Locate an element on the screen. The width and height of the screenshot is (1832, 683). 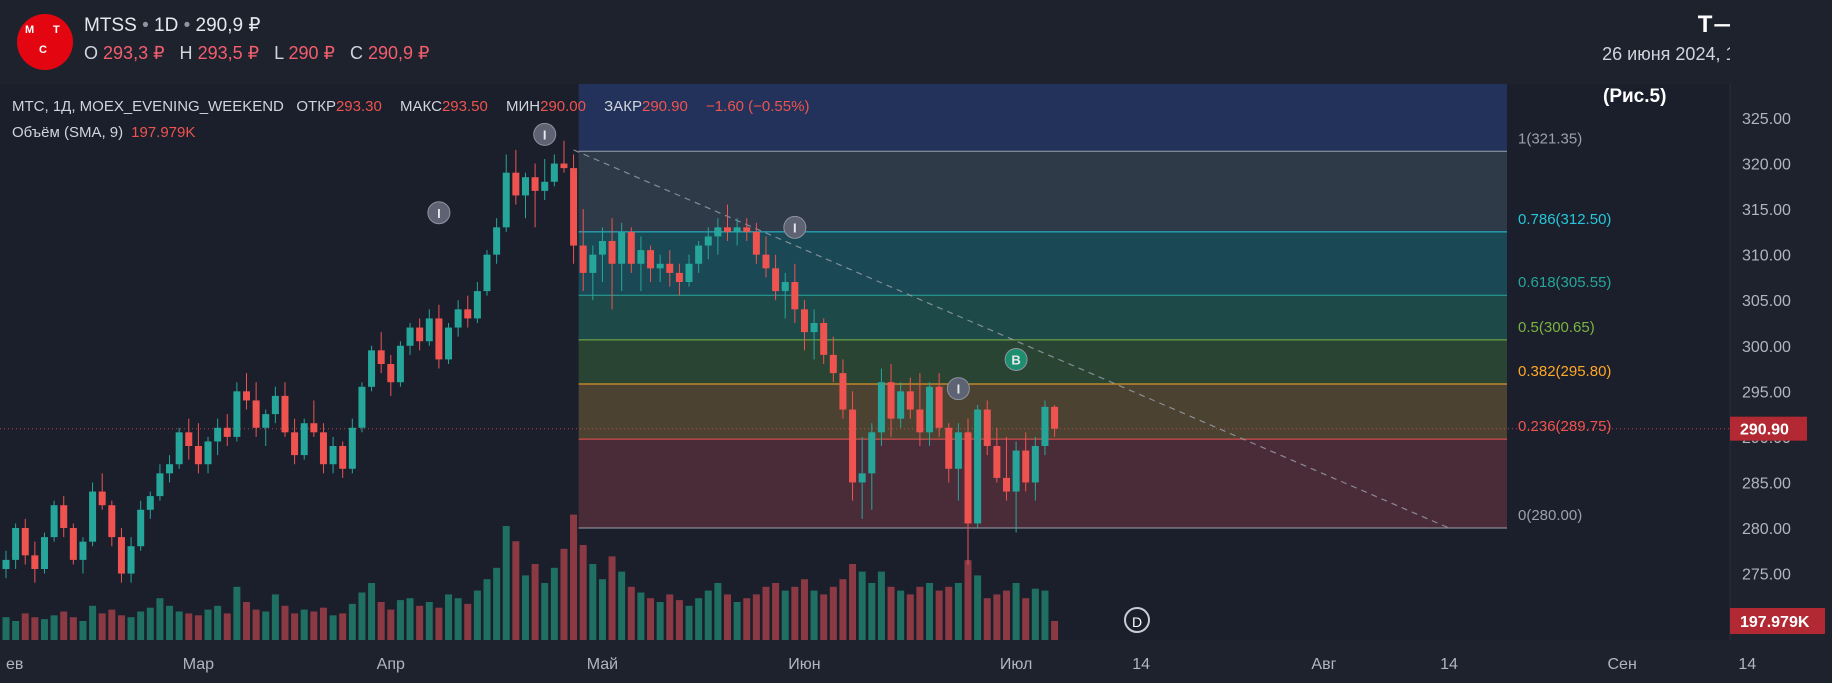
legend-low-value: 290.00 is located at coordinates (563, 106).